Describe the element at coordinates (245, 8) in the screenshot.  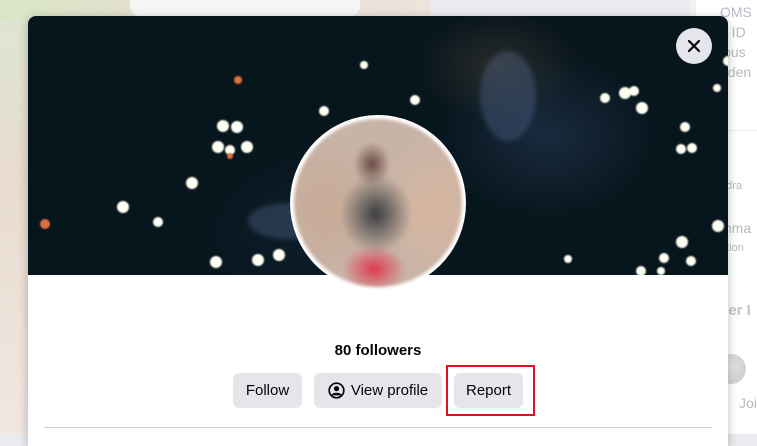
I see `background-card` at that location.